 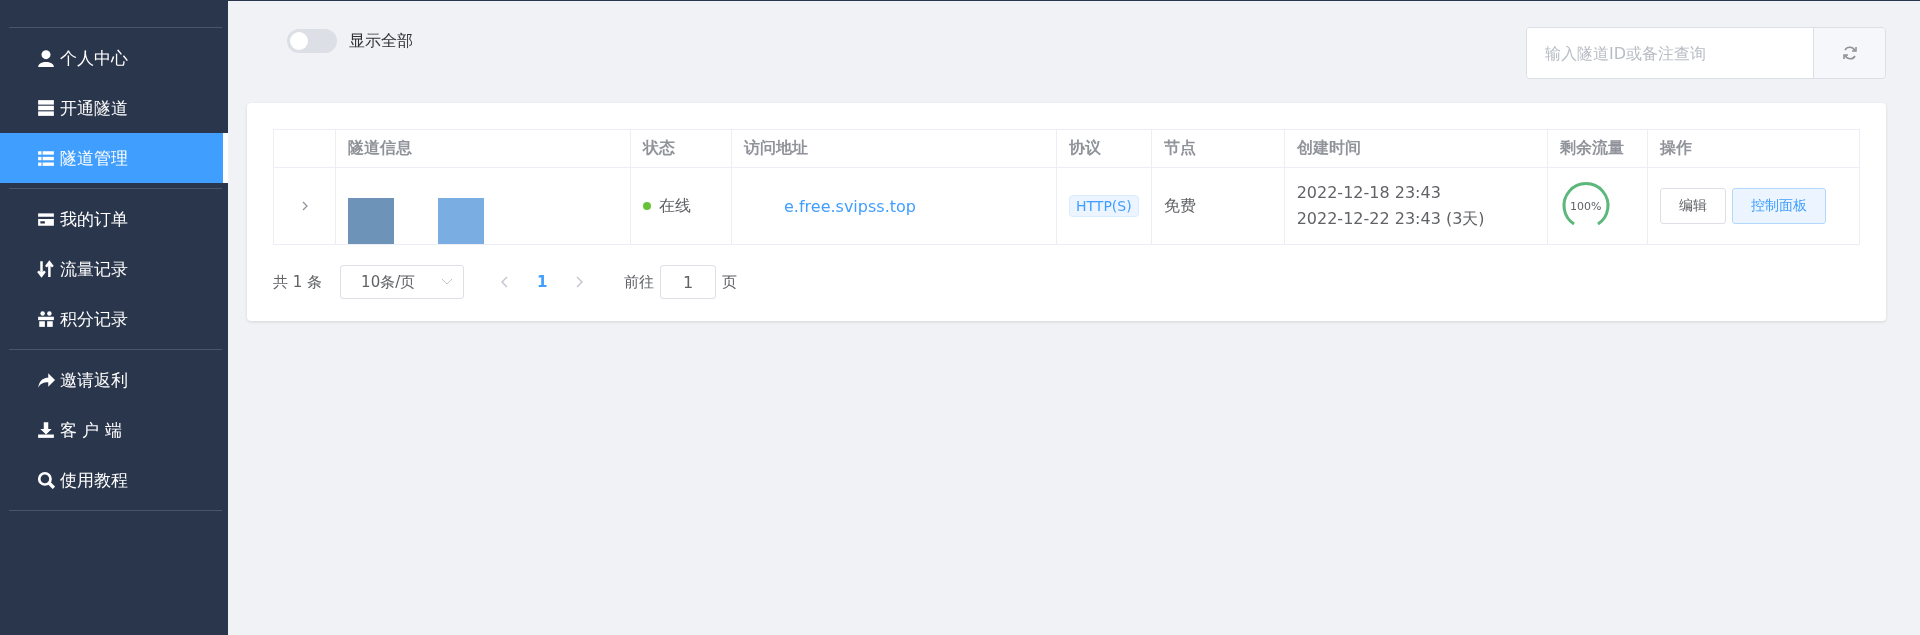 I want to click on column-header: 访问地址, so click(x=776, y=147).